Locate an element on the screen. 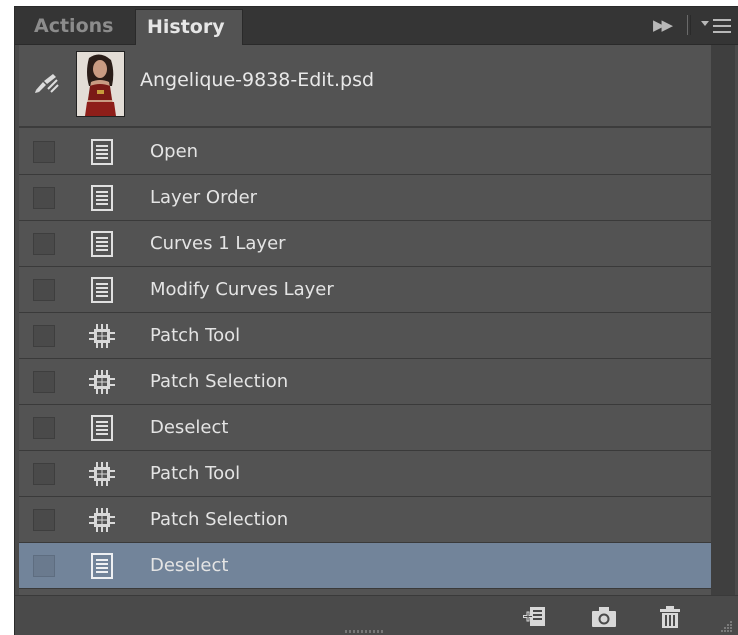 This screenshot has height=635, width=738. history-brush-icon is located at coordinates (46, 83).